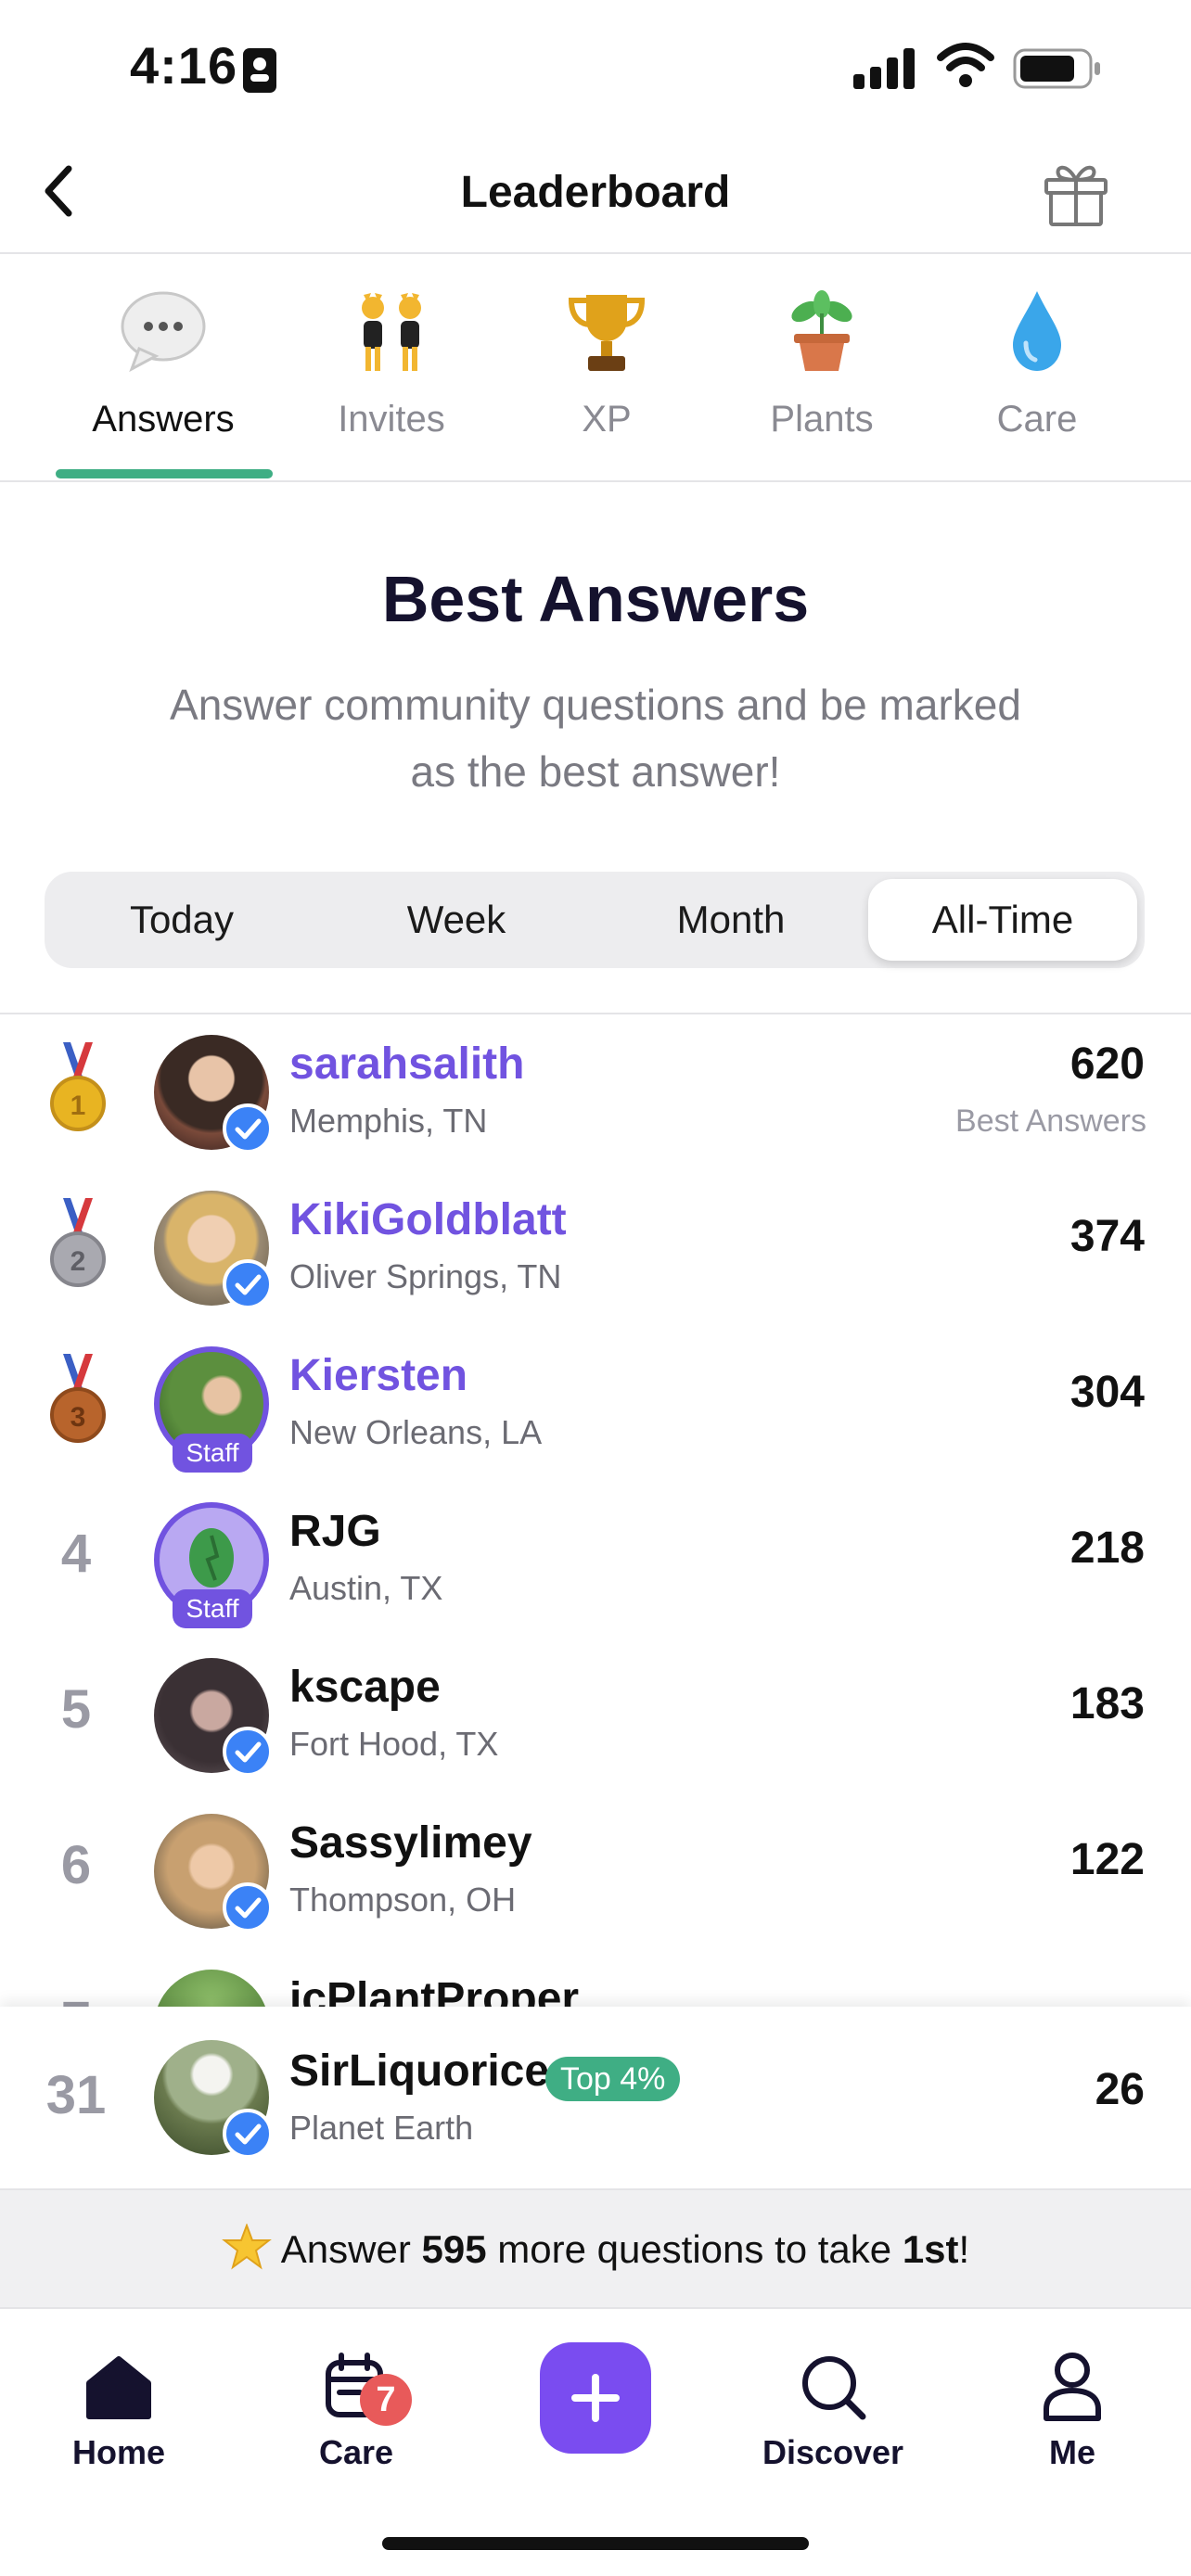 The height and width of the screenshot is (2576, 1191). Describe the element at coordinates (595, 1404) in the screenshot. I see `leaderboard-row: 3 Staff Kiersten New Orleans, LA 304` at that location.